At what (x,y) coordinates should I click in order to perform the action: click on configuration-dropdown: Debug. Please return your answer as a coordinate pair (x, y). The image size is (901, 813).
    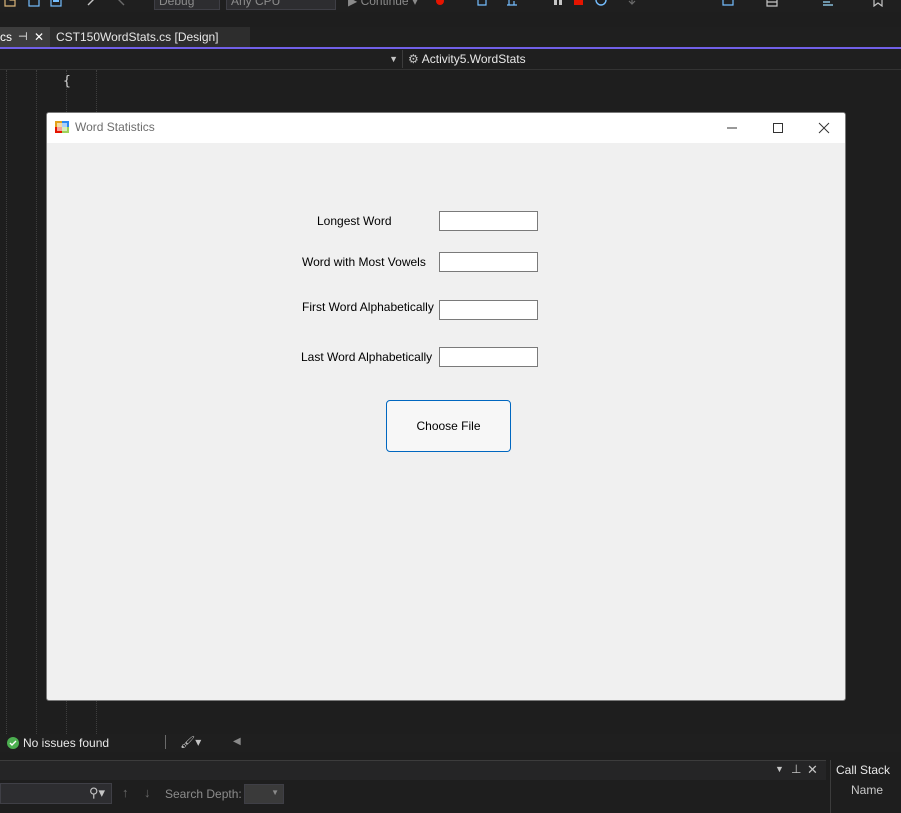
    Looking at the image, I should click on (187, 5).